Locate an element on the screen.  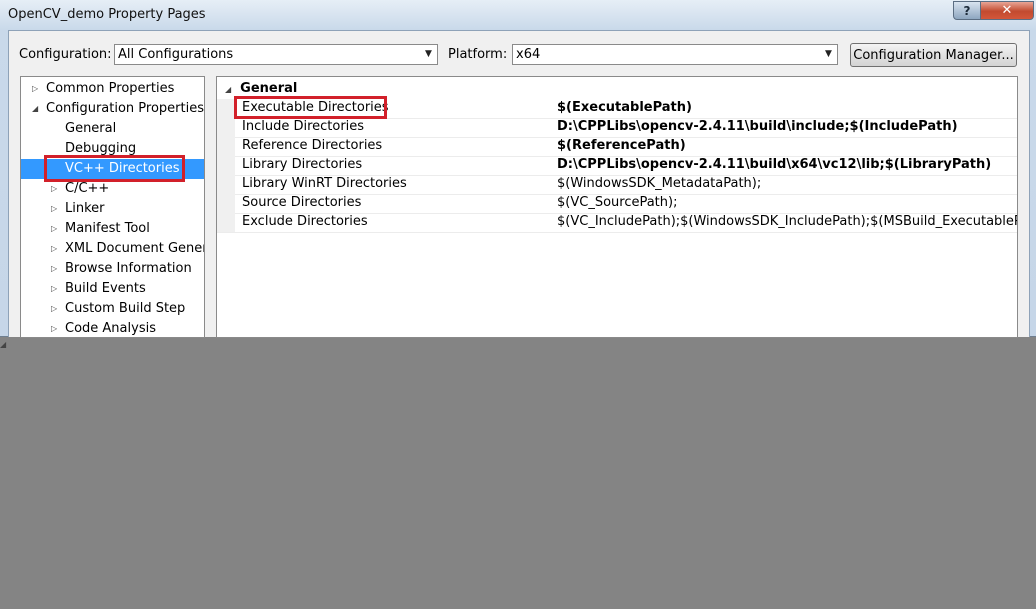
tree-item: General is located at coordinates (112, 129).